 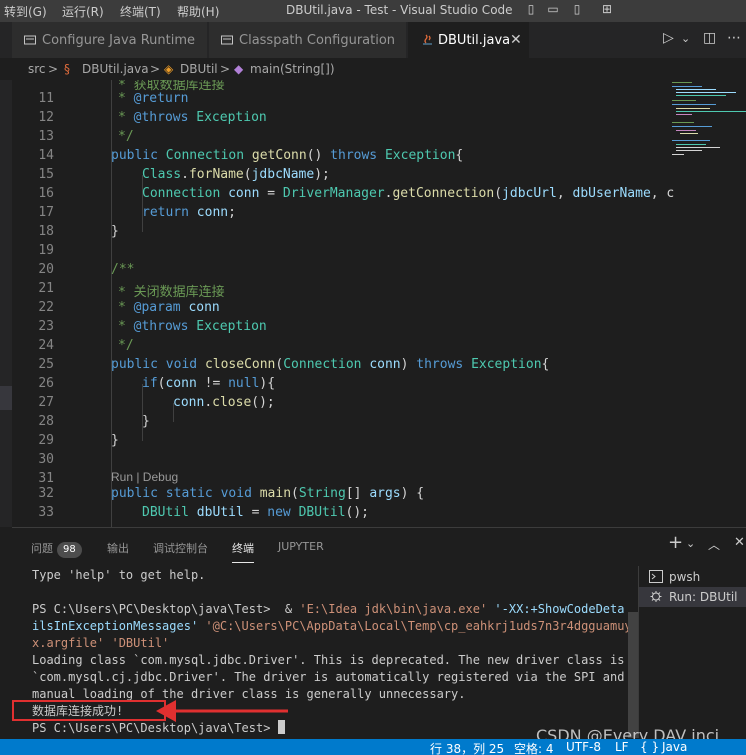 What do you see at coordinates (46, 98) in the screenshot?
I see `line-number: 11` at bounding box center [46, 98].